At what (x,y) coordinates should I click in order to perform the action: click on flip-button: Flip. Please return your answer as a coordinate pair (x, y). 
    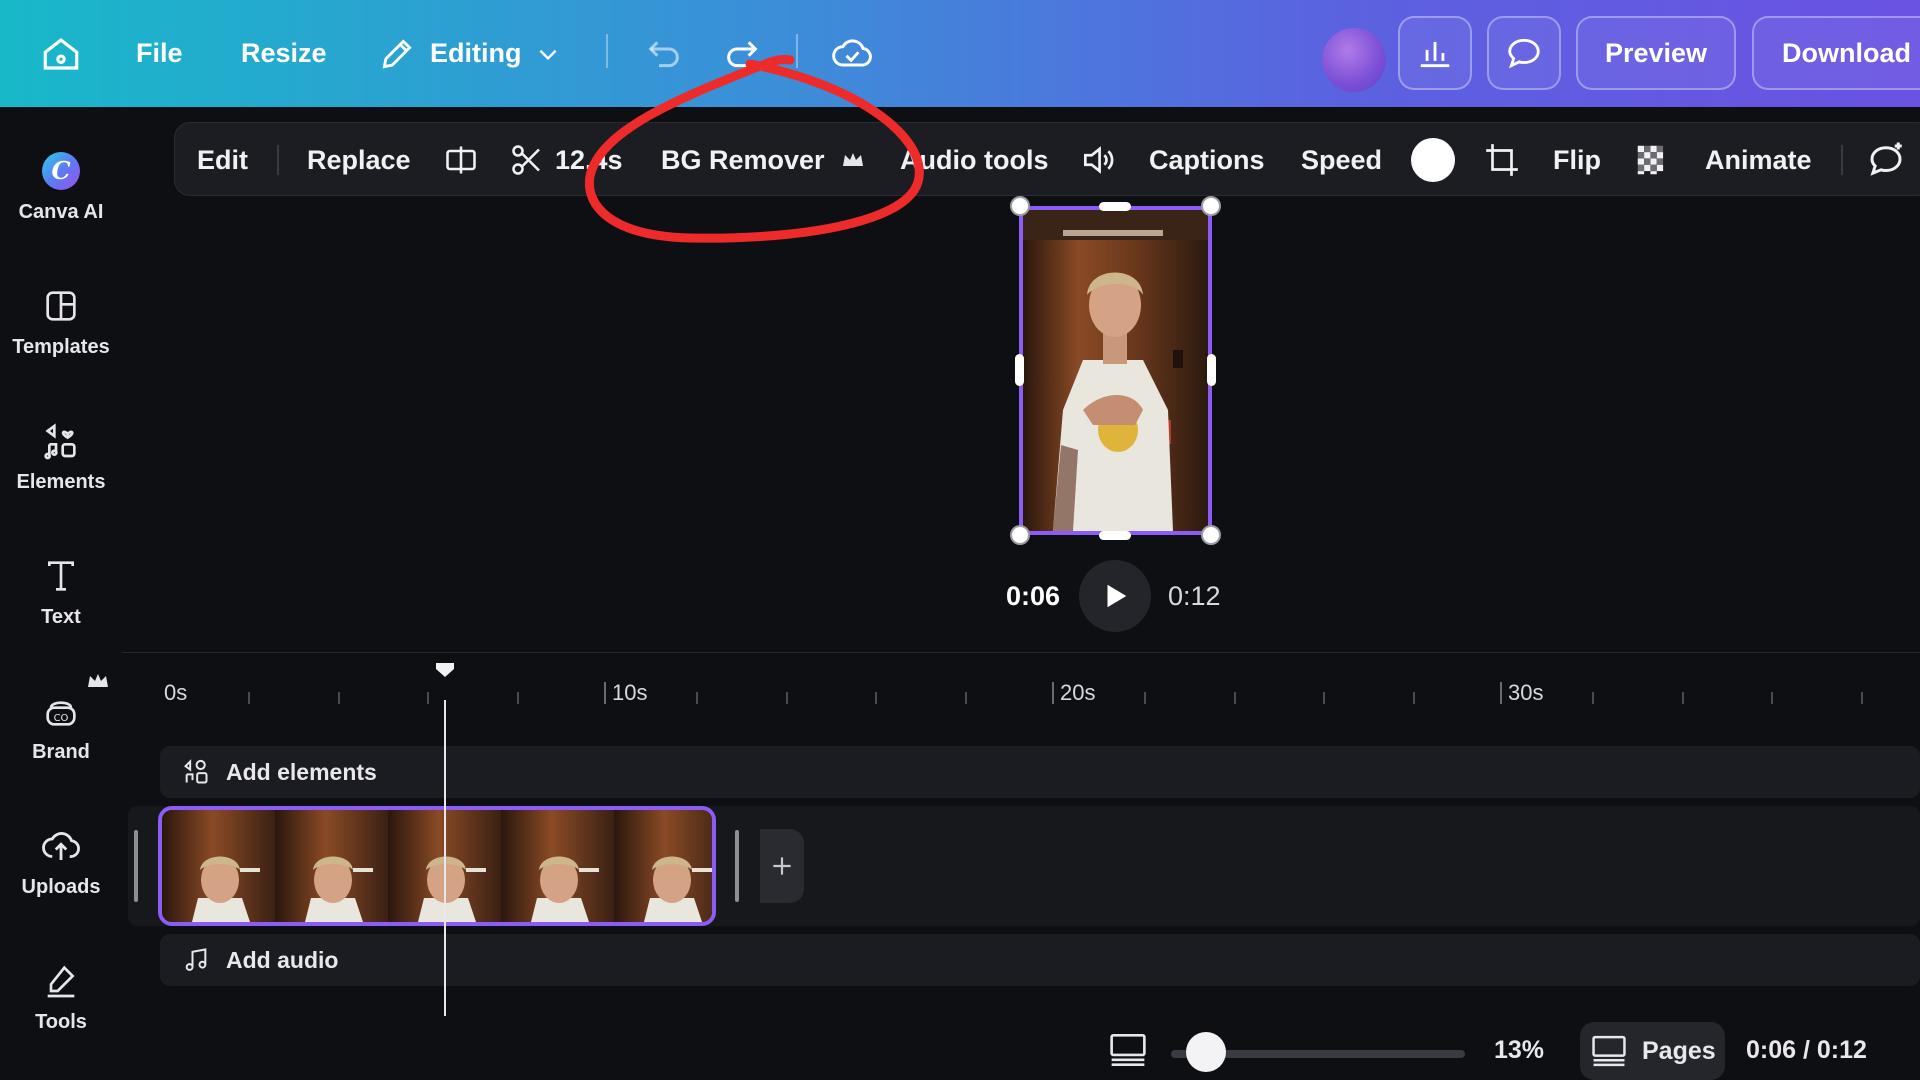
    Looking at the image, I should click on (1577, 160).